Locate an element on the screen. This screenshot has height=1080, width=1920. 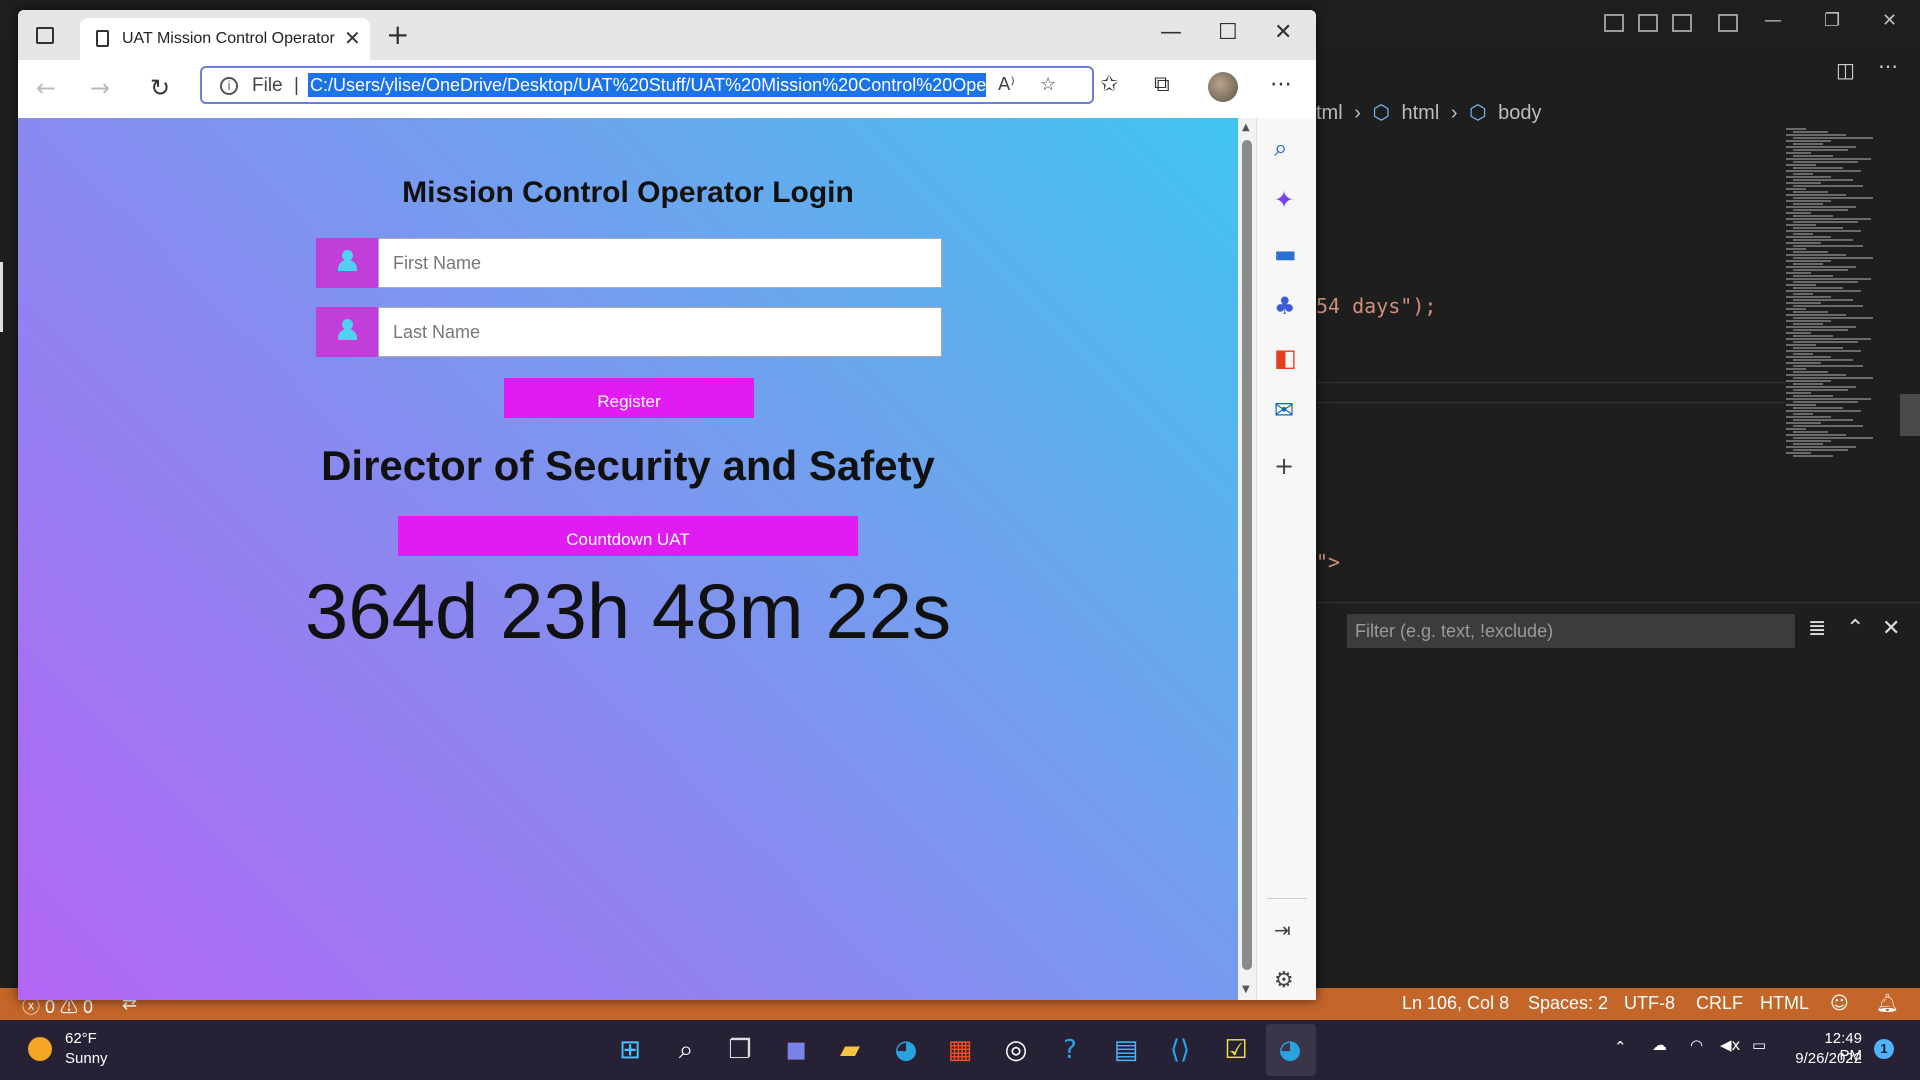
vscode-icon: ⟨⟩ is located at coordinates (1180, 1050).